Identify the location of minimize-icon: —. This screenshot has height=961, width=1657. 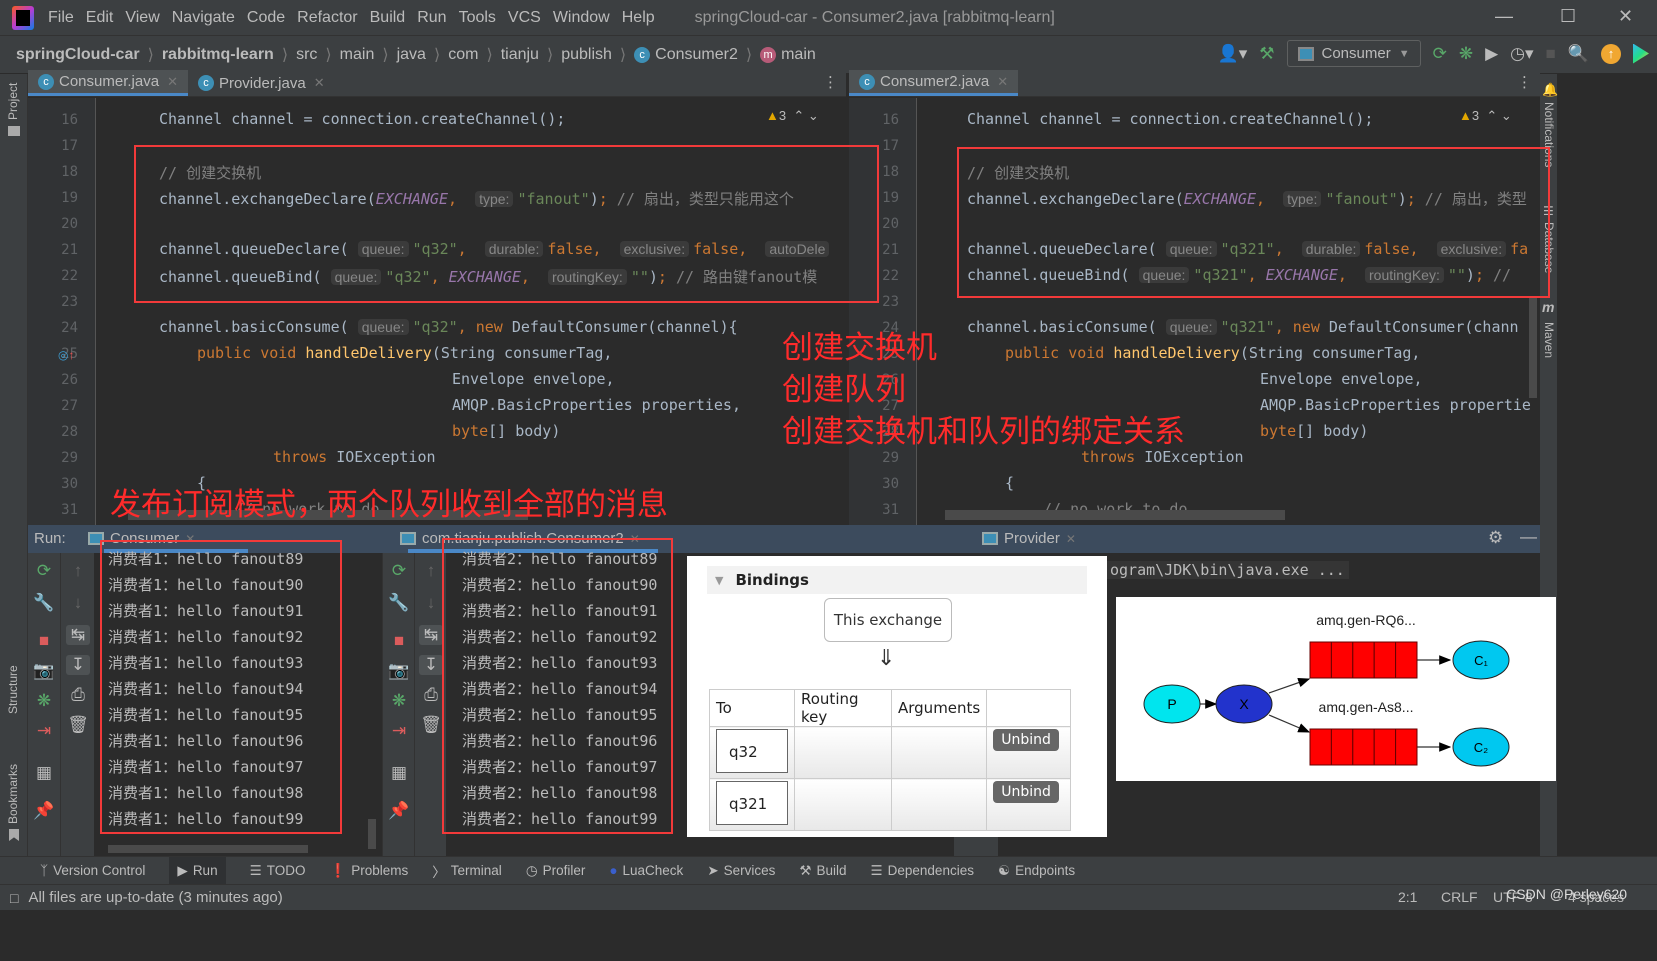
(1504, 16).